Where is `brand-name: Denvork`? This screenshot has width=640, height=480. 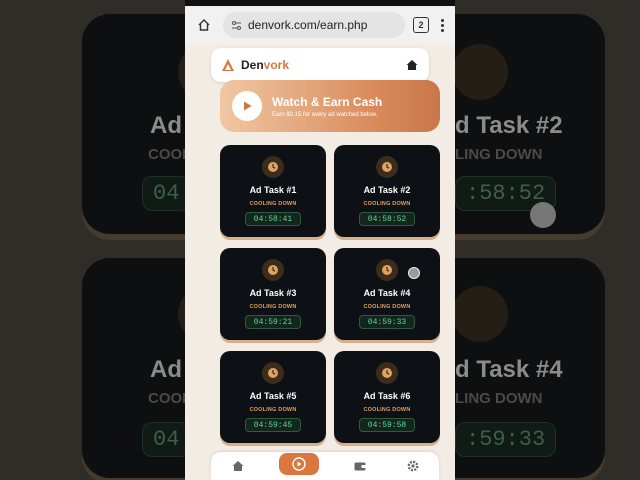
brand-name: Denvork is located at coordinates (265, 65).